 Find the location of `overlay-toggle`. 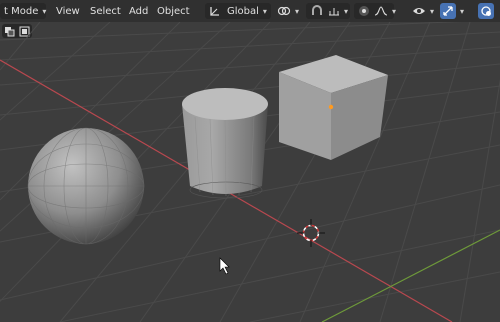

overlay-toggle is located at coordinates (488, 11).